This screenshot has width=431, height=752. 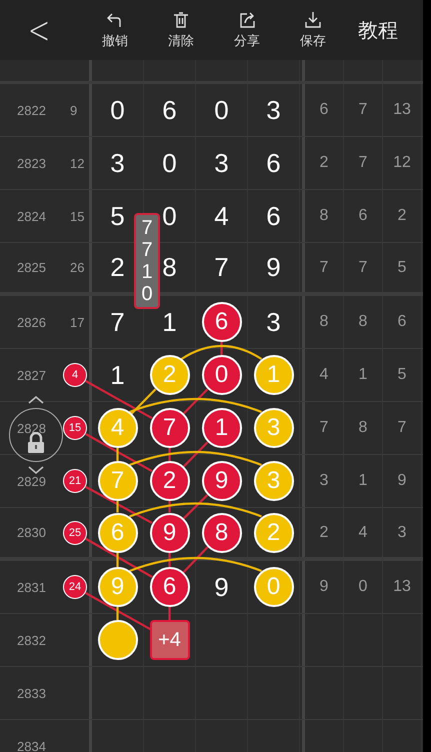 What do you see at coordinates (118, 640) in the screenshot?
I see `number-ball` at bounding box center [118, 640].